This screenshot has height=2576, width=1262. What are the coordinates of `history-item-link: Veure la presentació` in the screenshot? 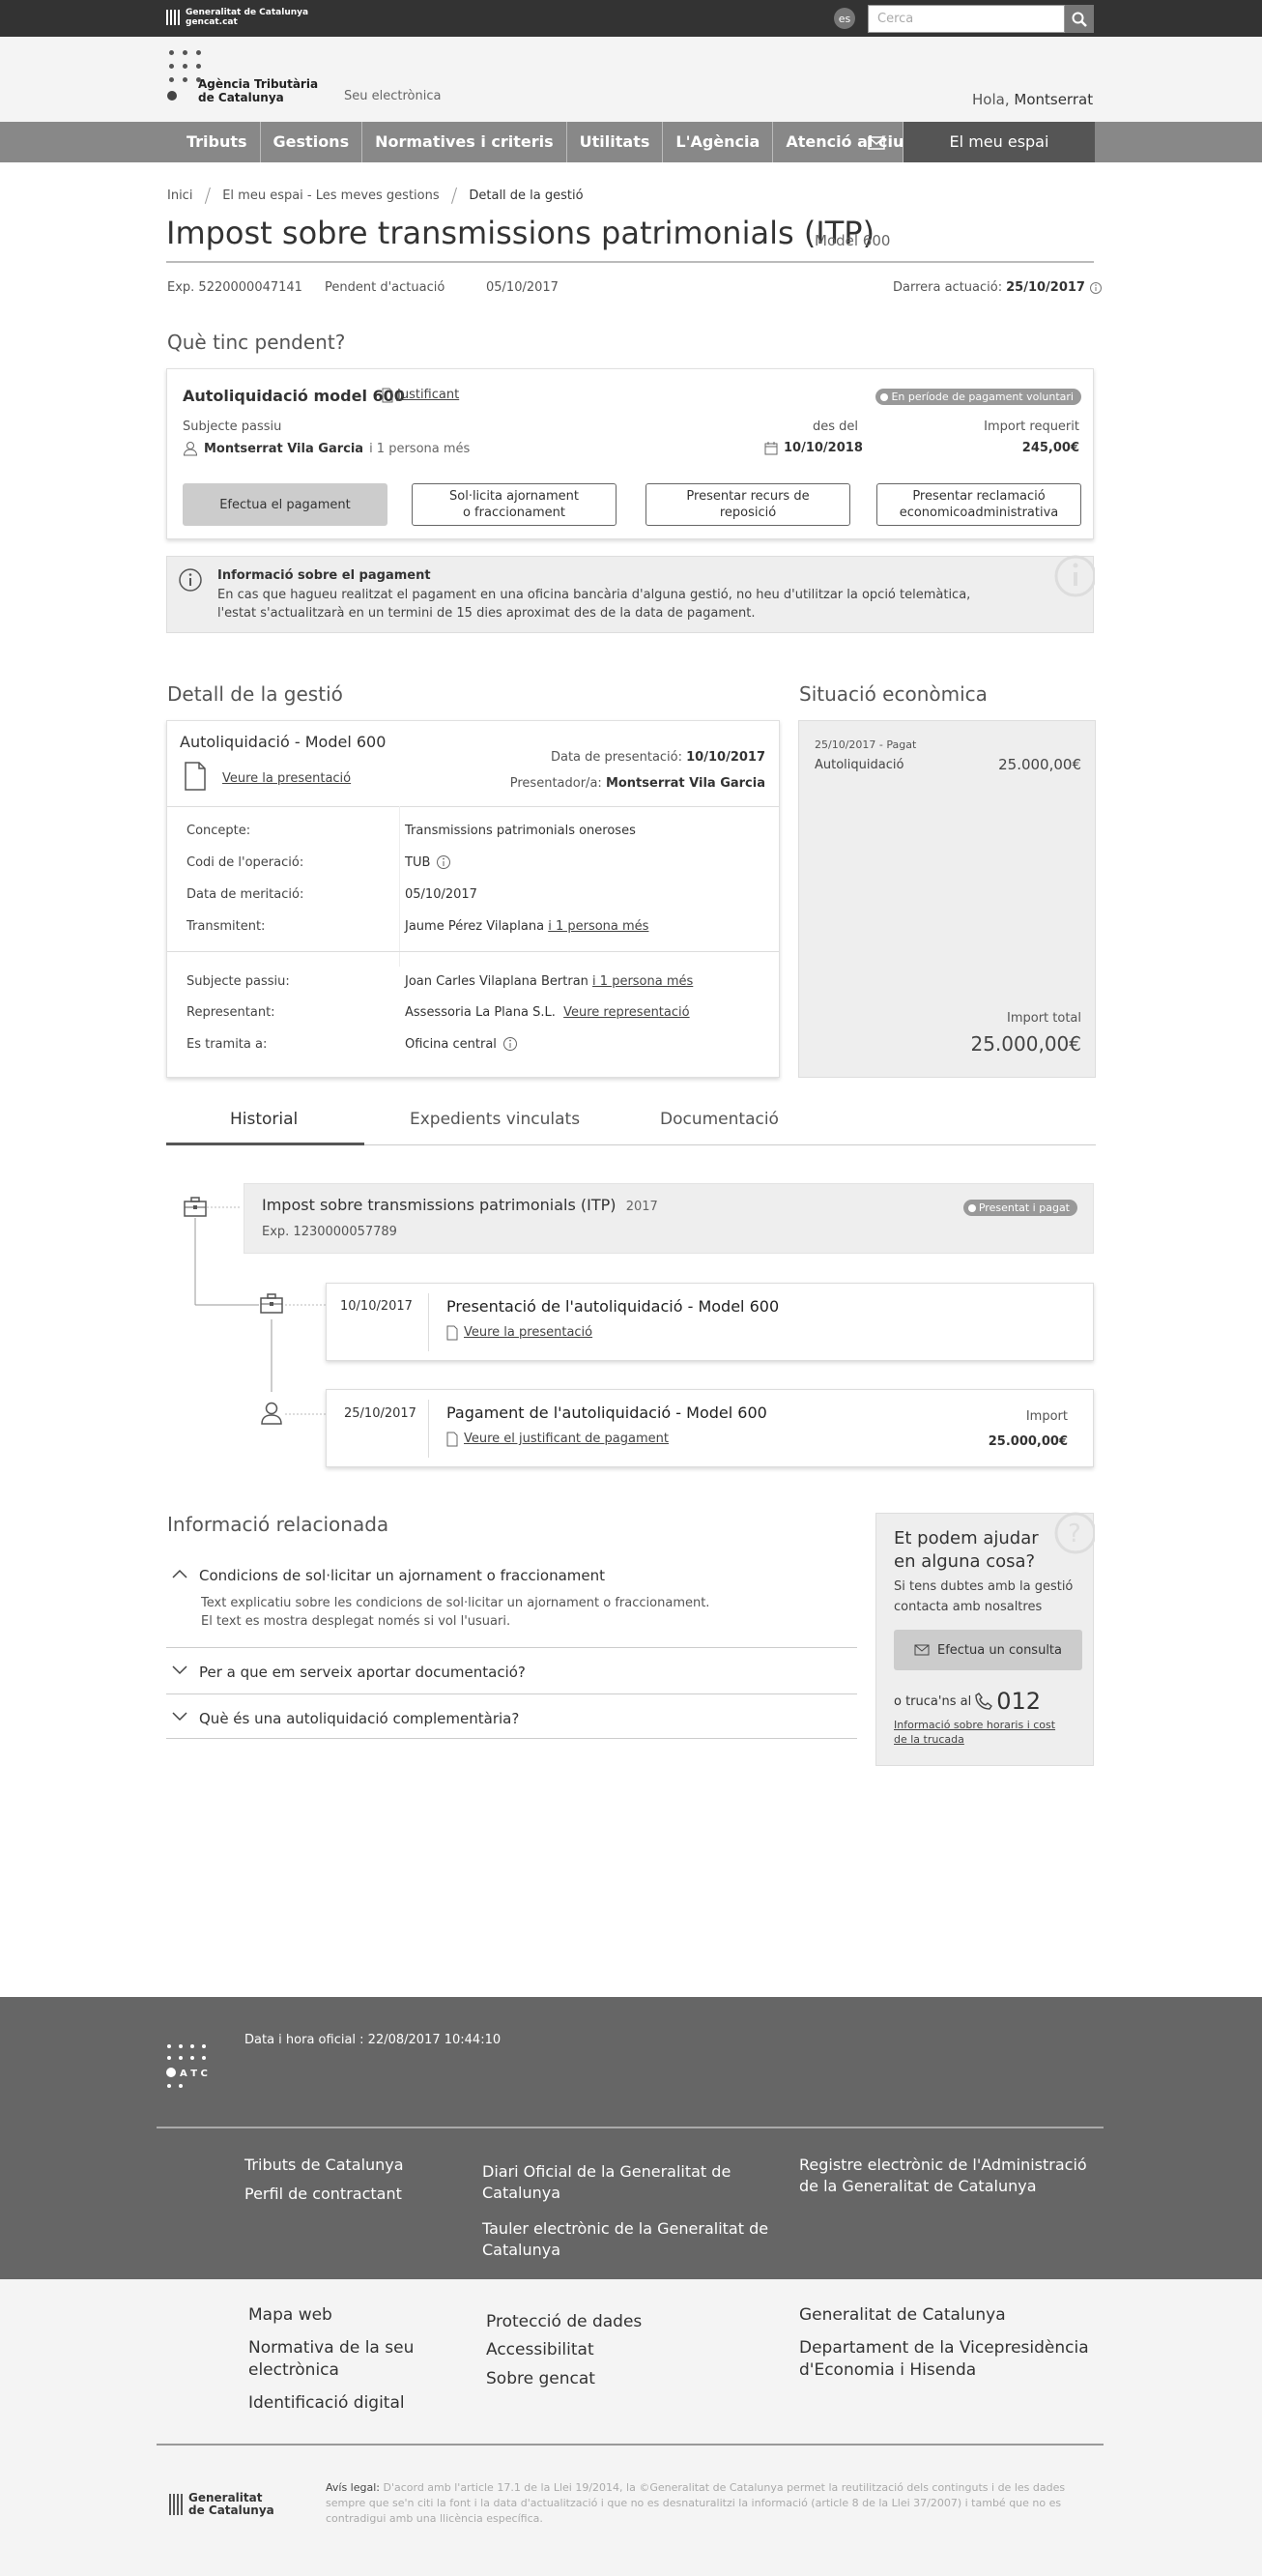 It's located at (519, 1333).